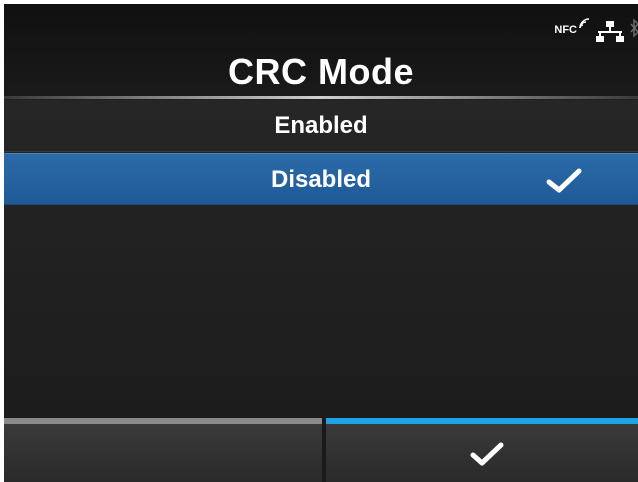 The image size is (638, 482). What do you see at coordinates (634, 28) in the screenshot?
I see `bluetooth-icon` at bounding box center [634, 28].